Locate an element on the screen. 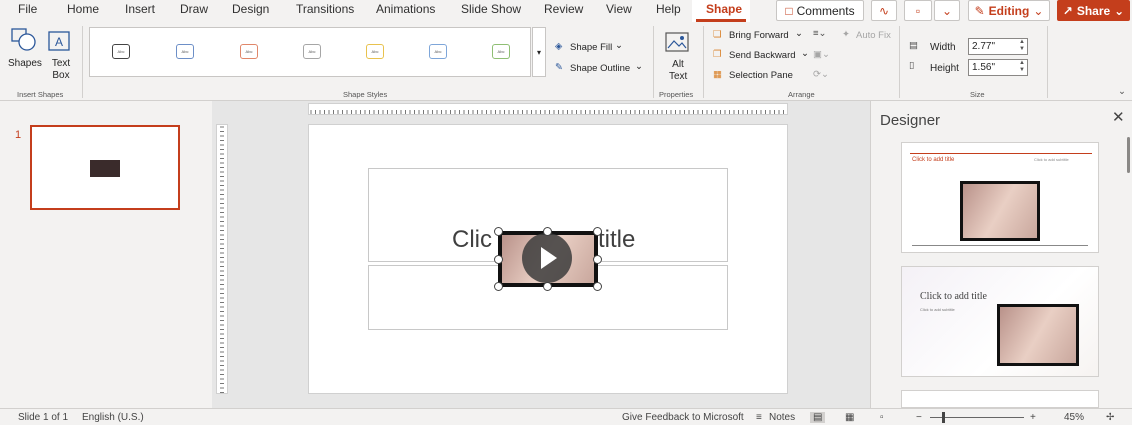  activity-button: ∿ is located at coordinates (884, 10).